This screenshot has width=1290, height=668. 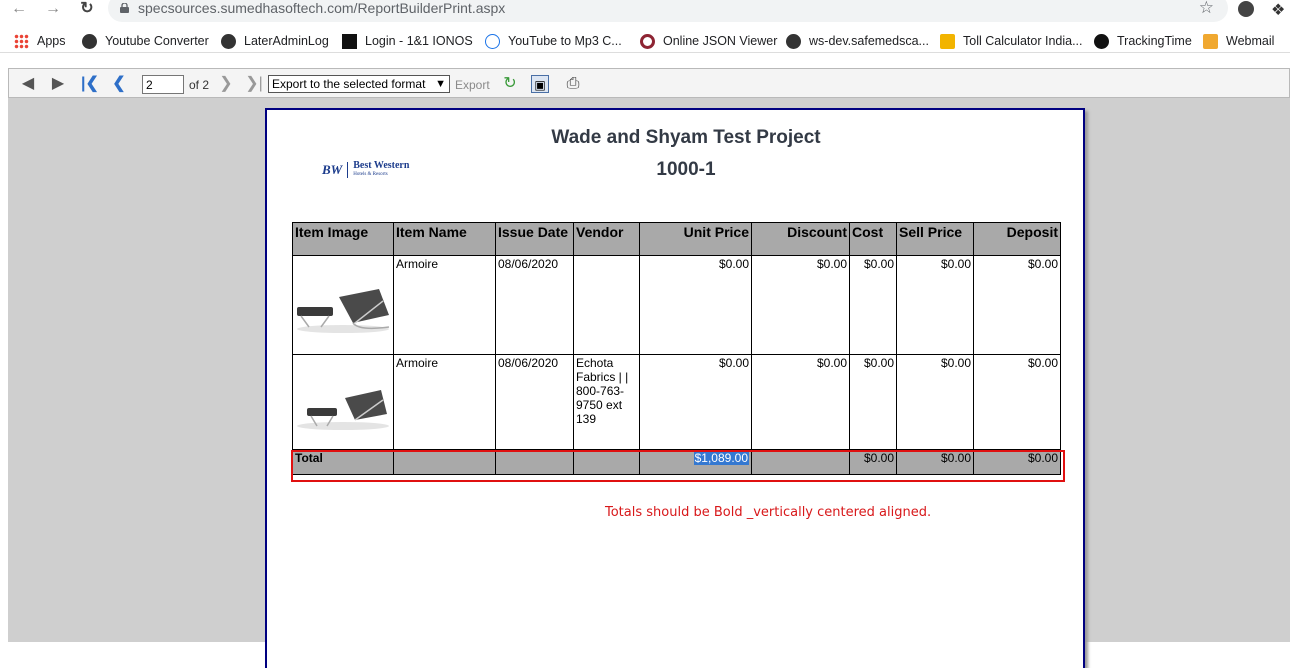 I want to click on previous-page-icon: ❮, so click(x=119, y=84).